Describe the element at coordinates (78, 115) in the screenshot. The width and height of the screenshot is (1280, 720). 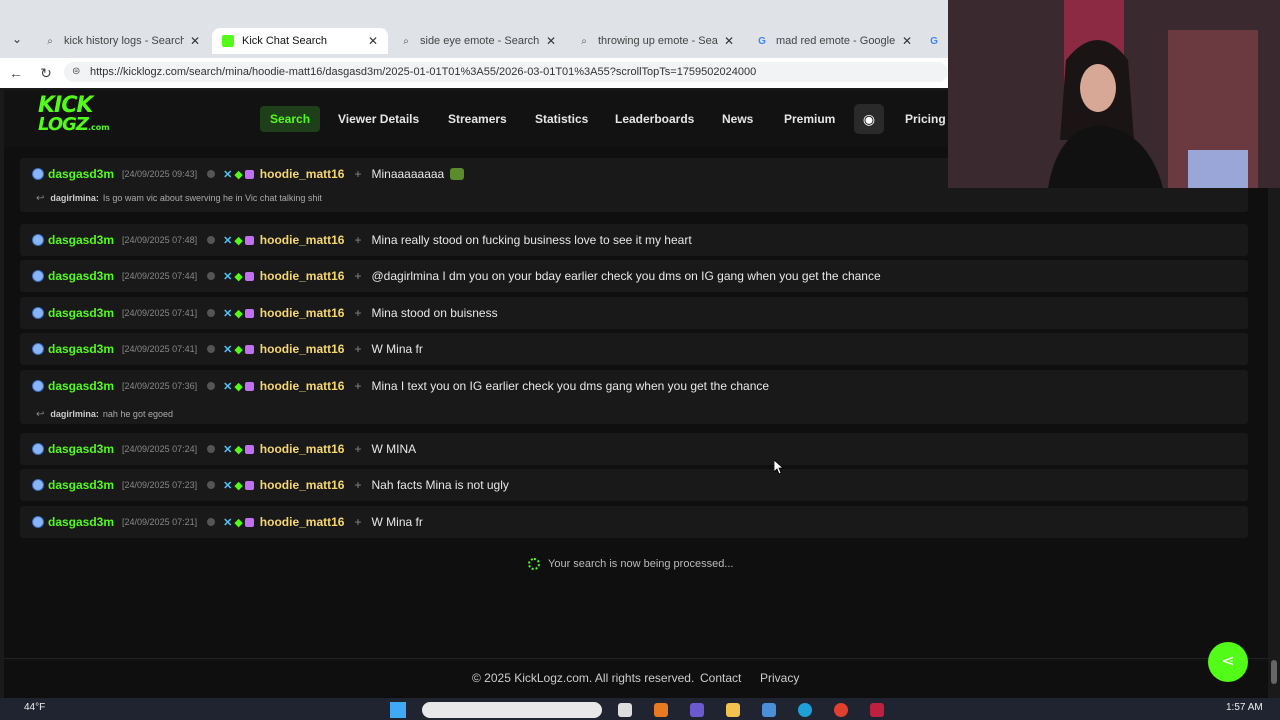
I see `kicklogz-logo: KICK LOGZ.com` at that location.